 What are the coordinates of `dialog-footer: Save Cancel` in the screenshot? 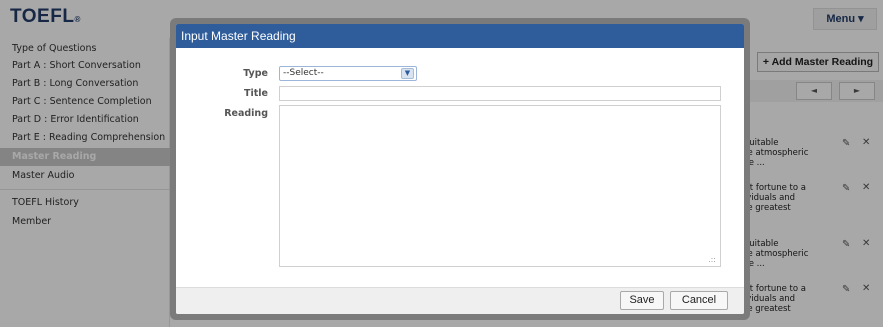 It's located at (460, 300).